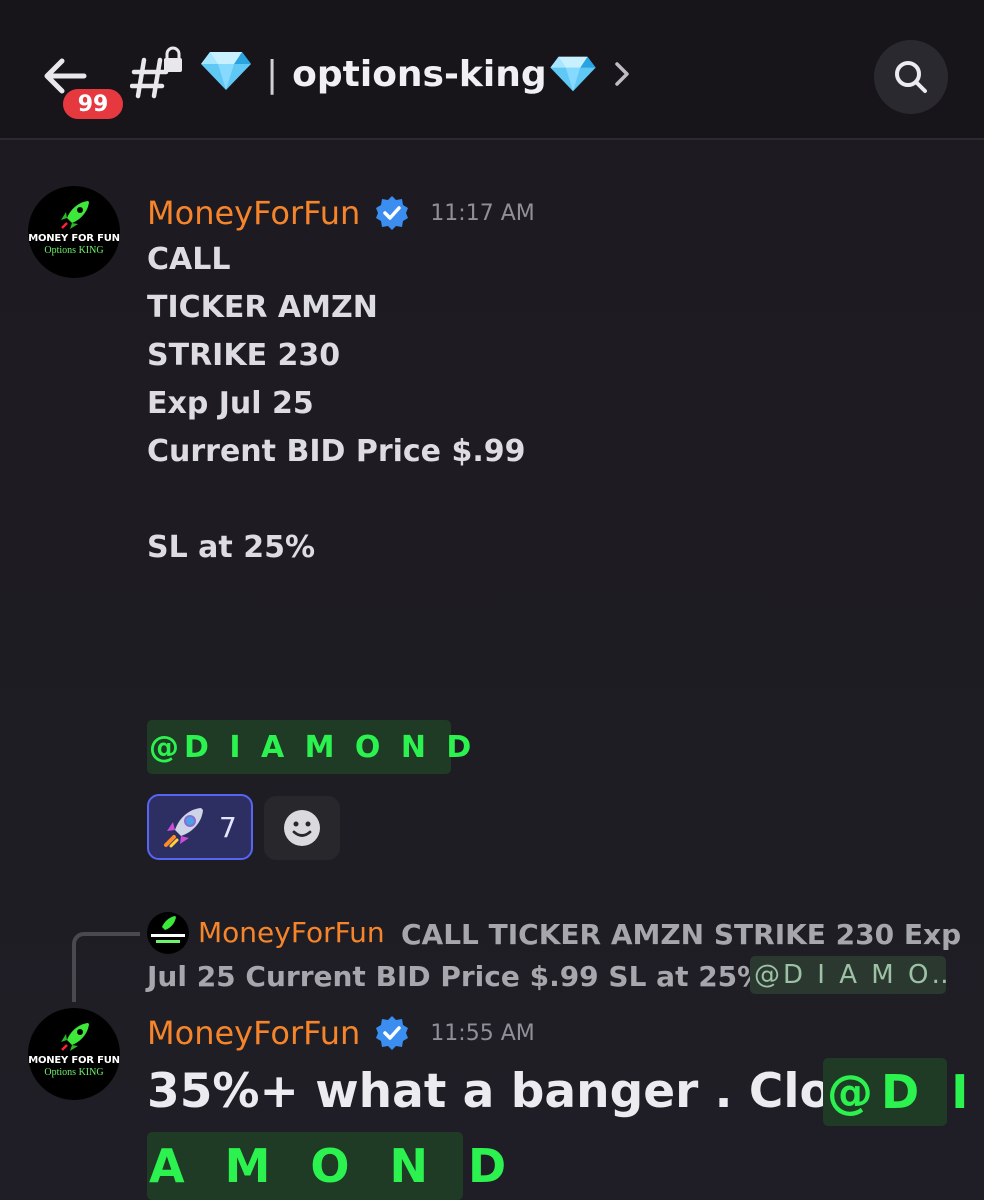 The height and width of the screenshot is (1200, 984). What do you see at coordinates (419, 74) in the screenshot?
I see `channel-name: options-king` at bounding box center [419, 74].